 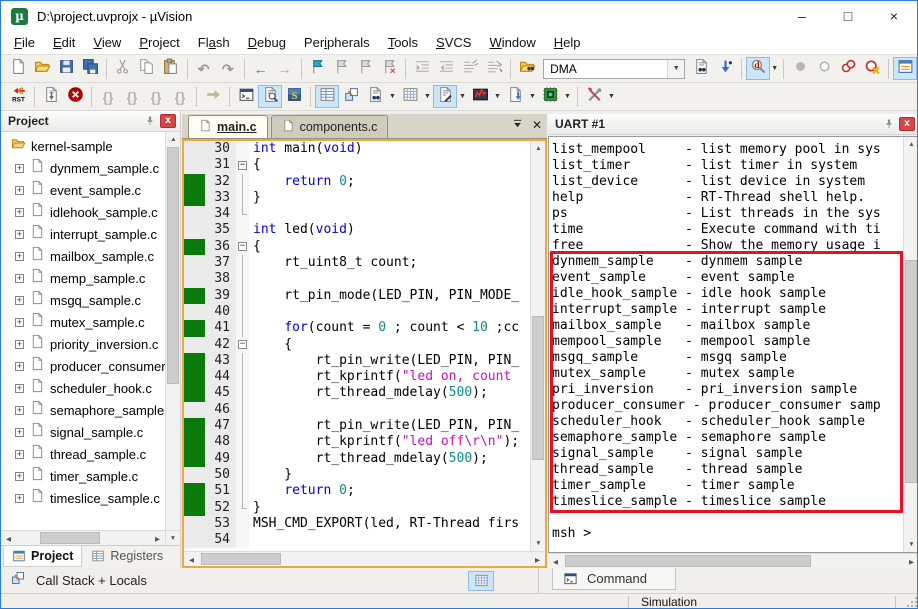 I want to click on tree-item-event_sample-c: + event_sample.c, so click(x=83, y=190).